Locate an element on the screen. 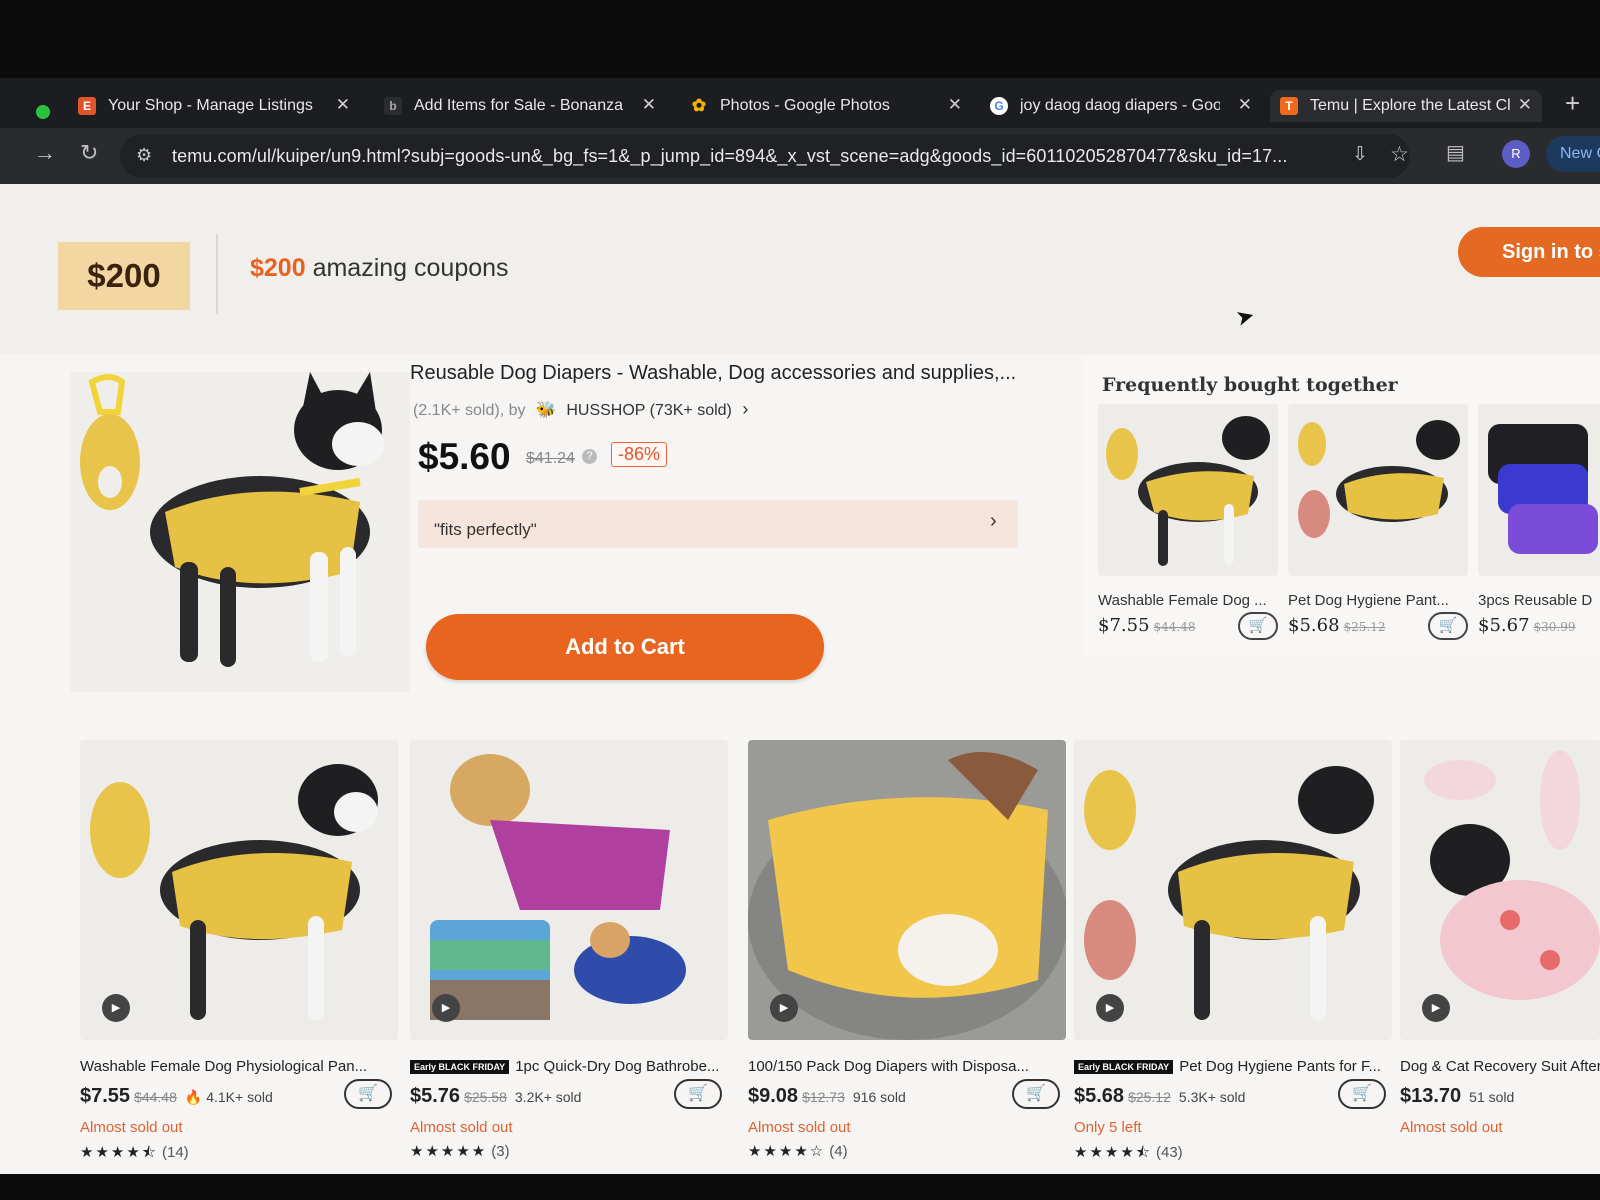  dog-disposable-diaper-image is located at coordinates (907, 890).